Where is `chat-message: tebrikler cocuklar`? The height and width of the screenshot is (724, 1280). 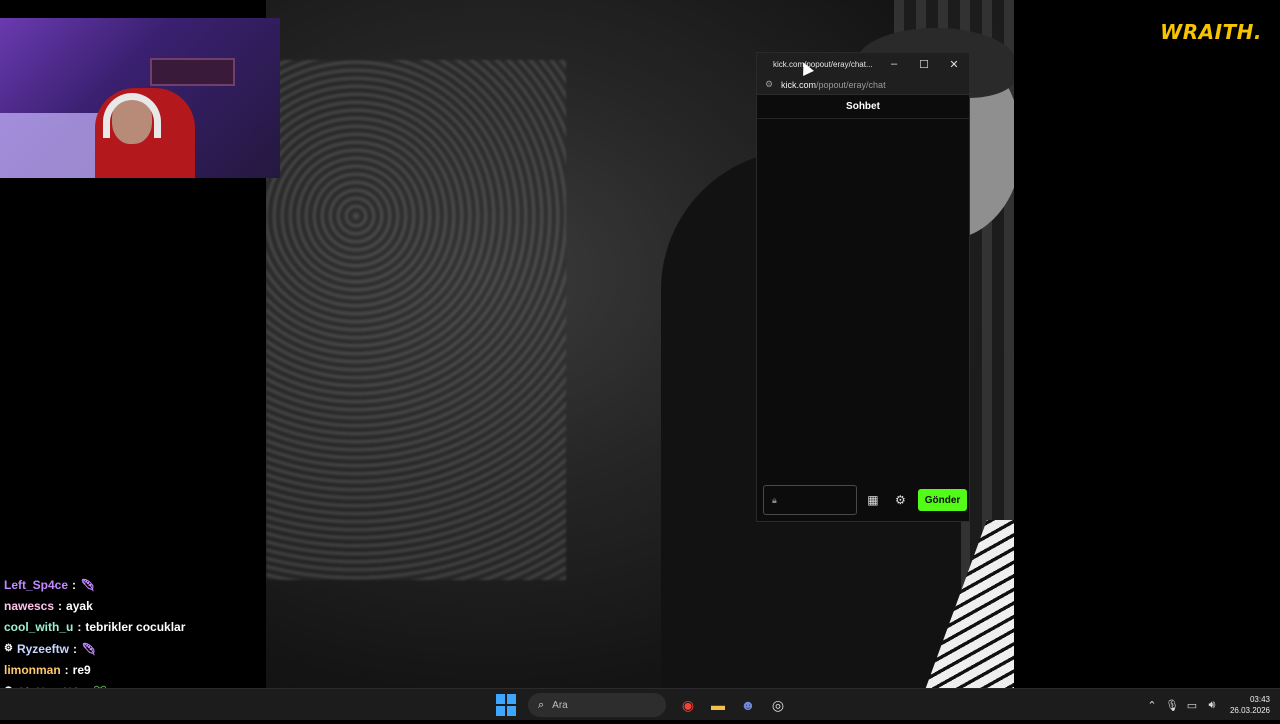 chat-message: tebrikler cocuklar is located at coordinates (135, 627).